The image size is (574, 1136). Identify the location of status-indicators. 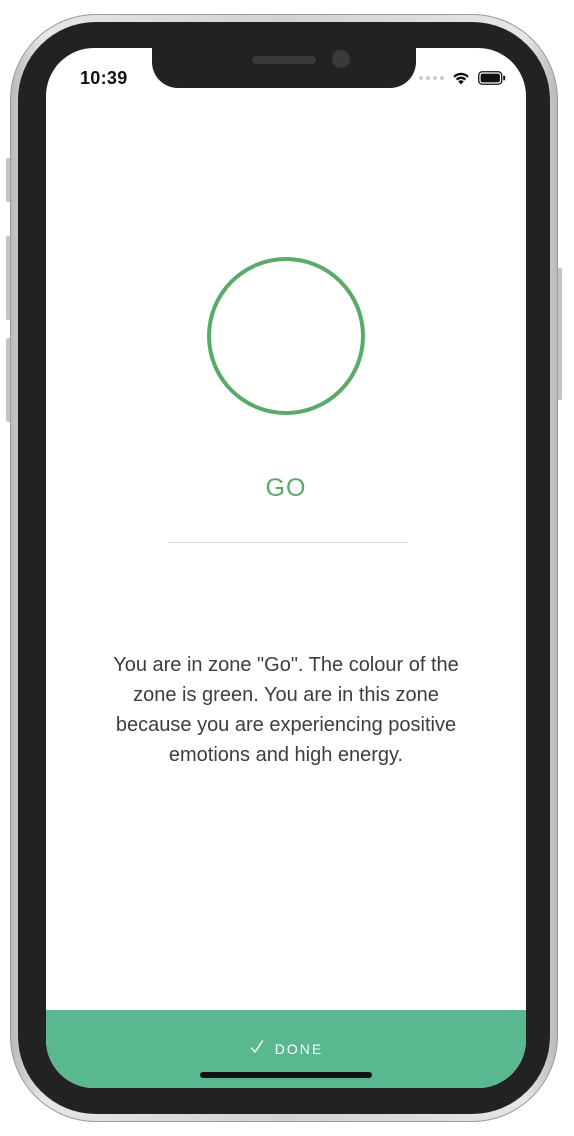
(462, 78).